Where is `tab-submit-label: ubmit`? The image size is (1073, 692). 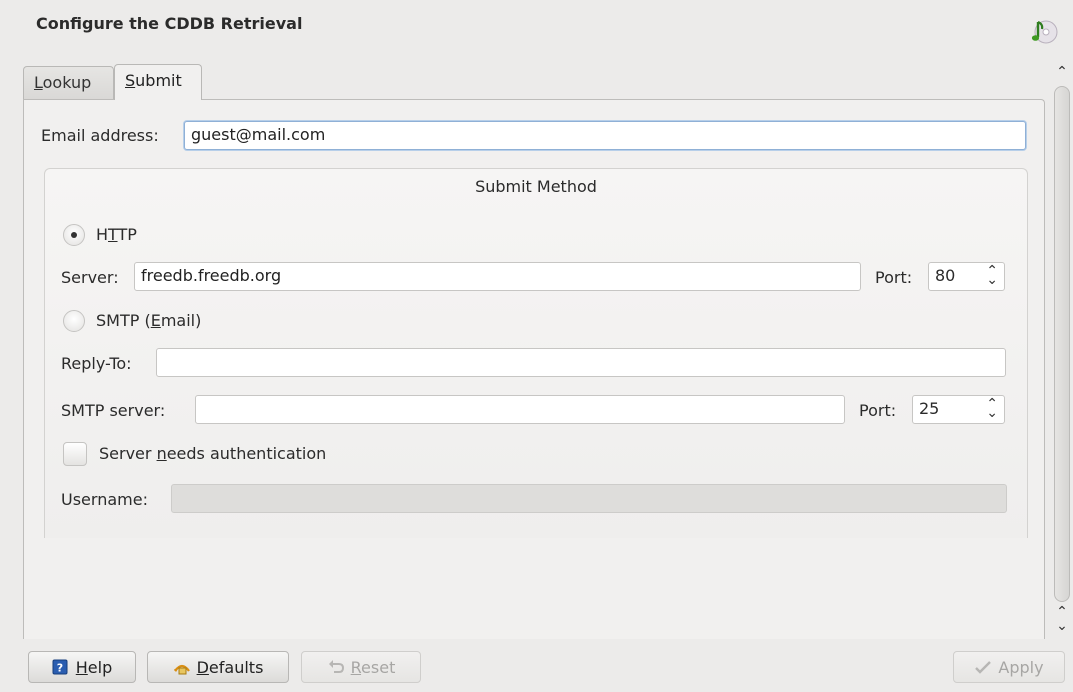 tab-submit-label: ubmit is located at coordinates (158, 80).